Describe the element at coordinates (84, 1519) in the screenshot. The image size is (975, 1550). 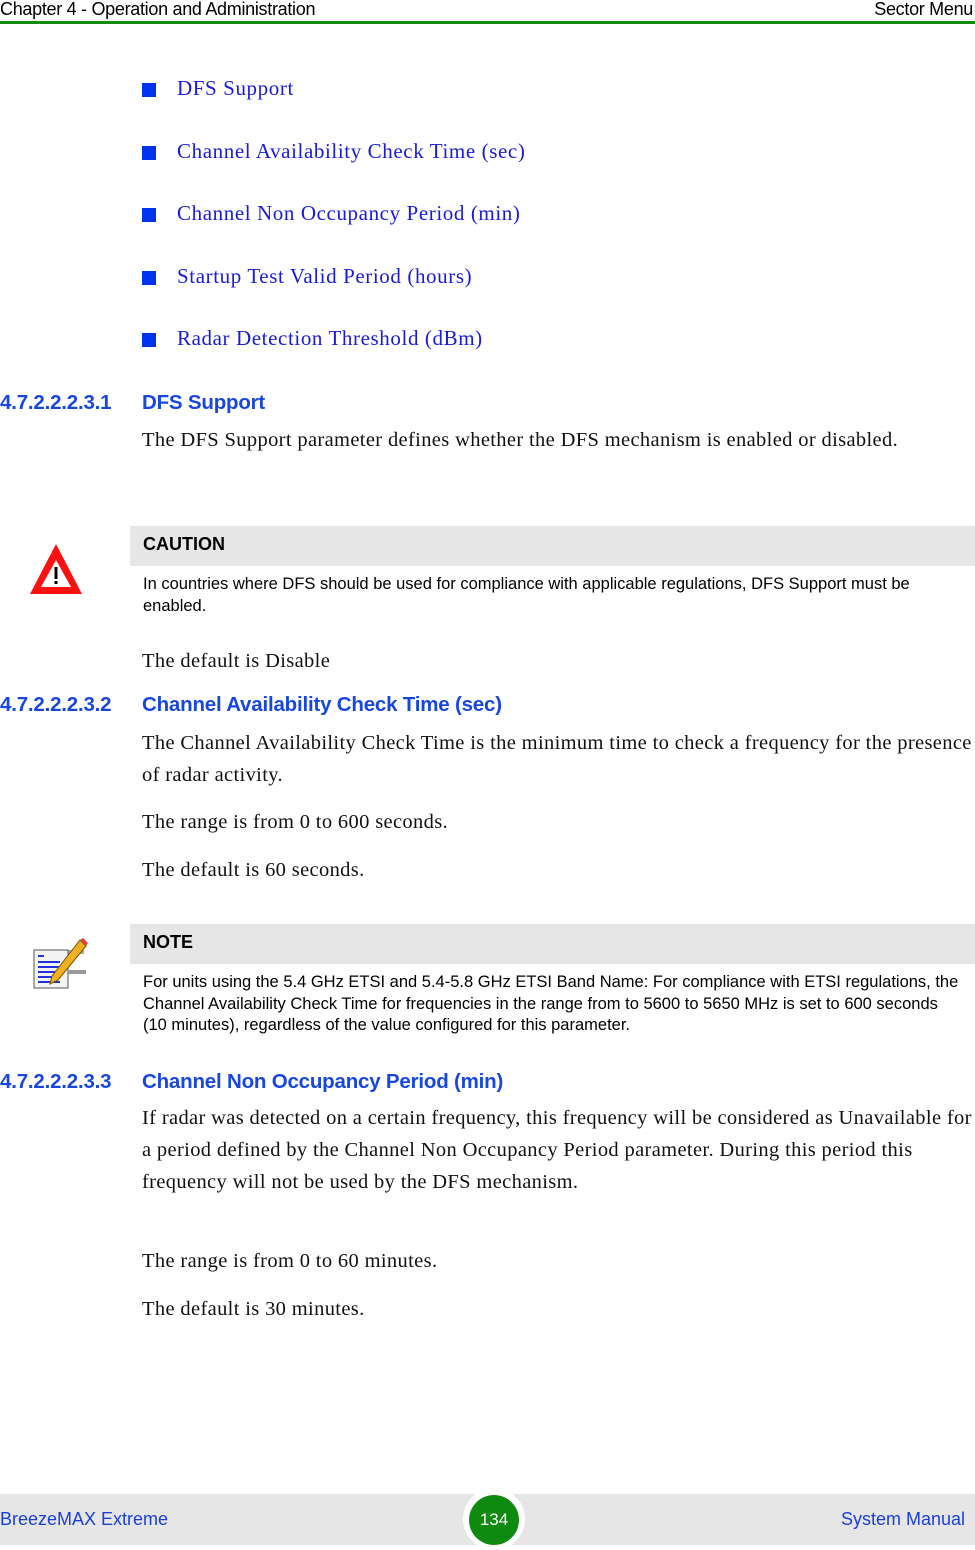
I see `product-name: BreezeMAX Extreme` at that location.